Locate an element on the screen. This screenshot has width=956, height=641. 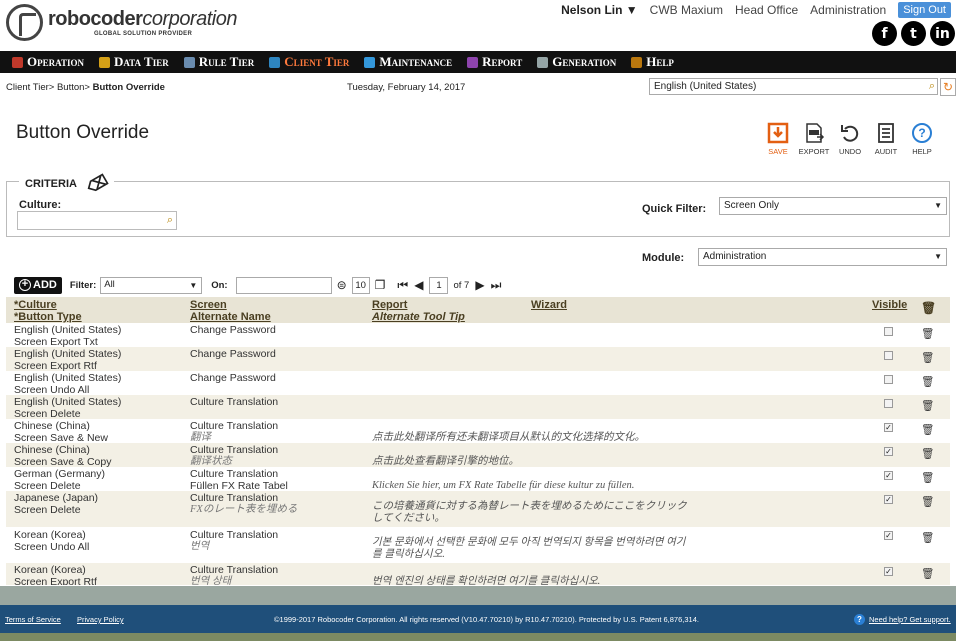
page-size-input: 10 is located at coordinates (360, 285).